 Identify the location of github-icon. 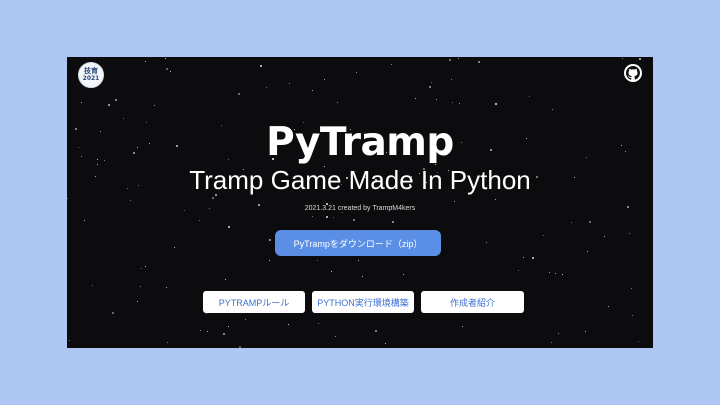
(633, 73).